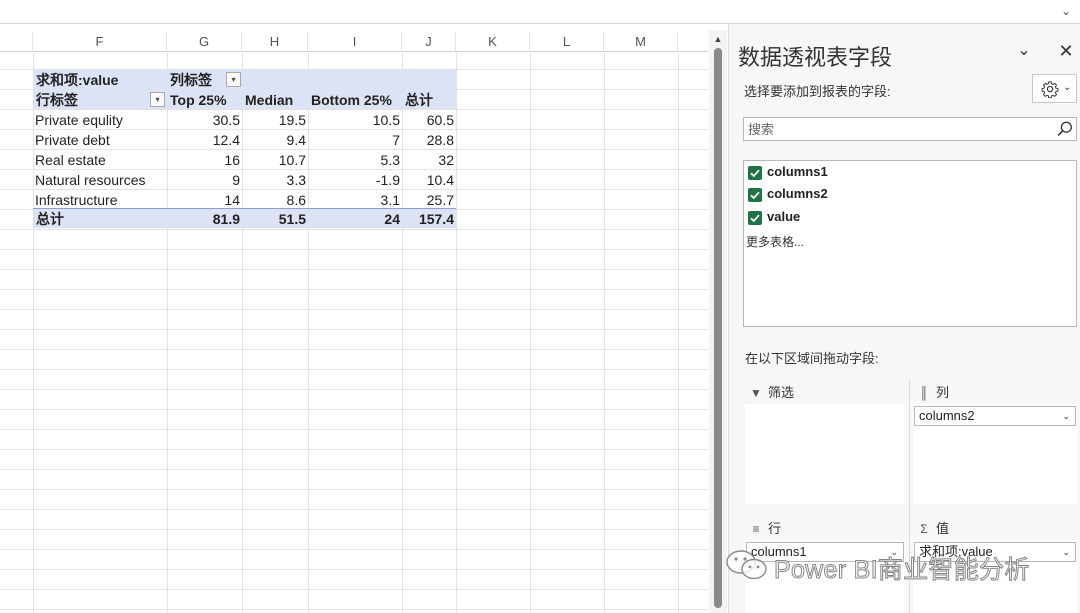 The height and width of the screenshot is (613, 1080). I want to click on pivot-column-label: 列标签, so click(200, 80).